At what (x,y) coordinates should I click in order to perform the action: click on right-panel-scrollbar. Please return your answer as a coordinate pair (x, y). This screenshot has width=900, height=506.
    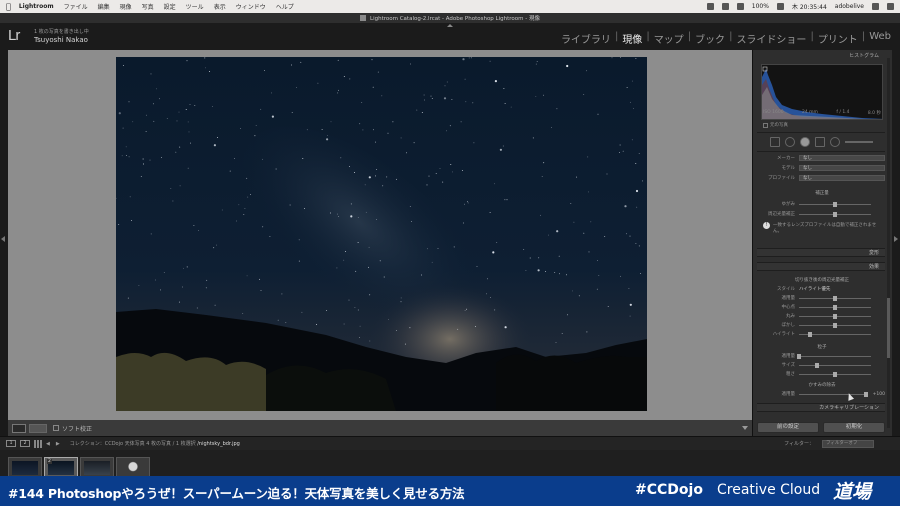
    Looking at the image, I should click on (888, 243).